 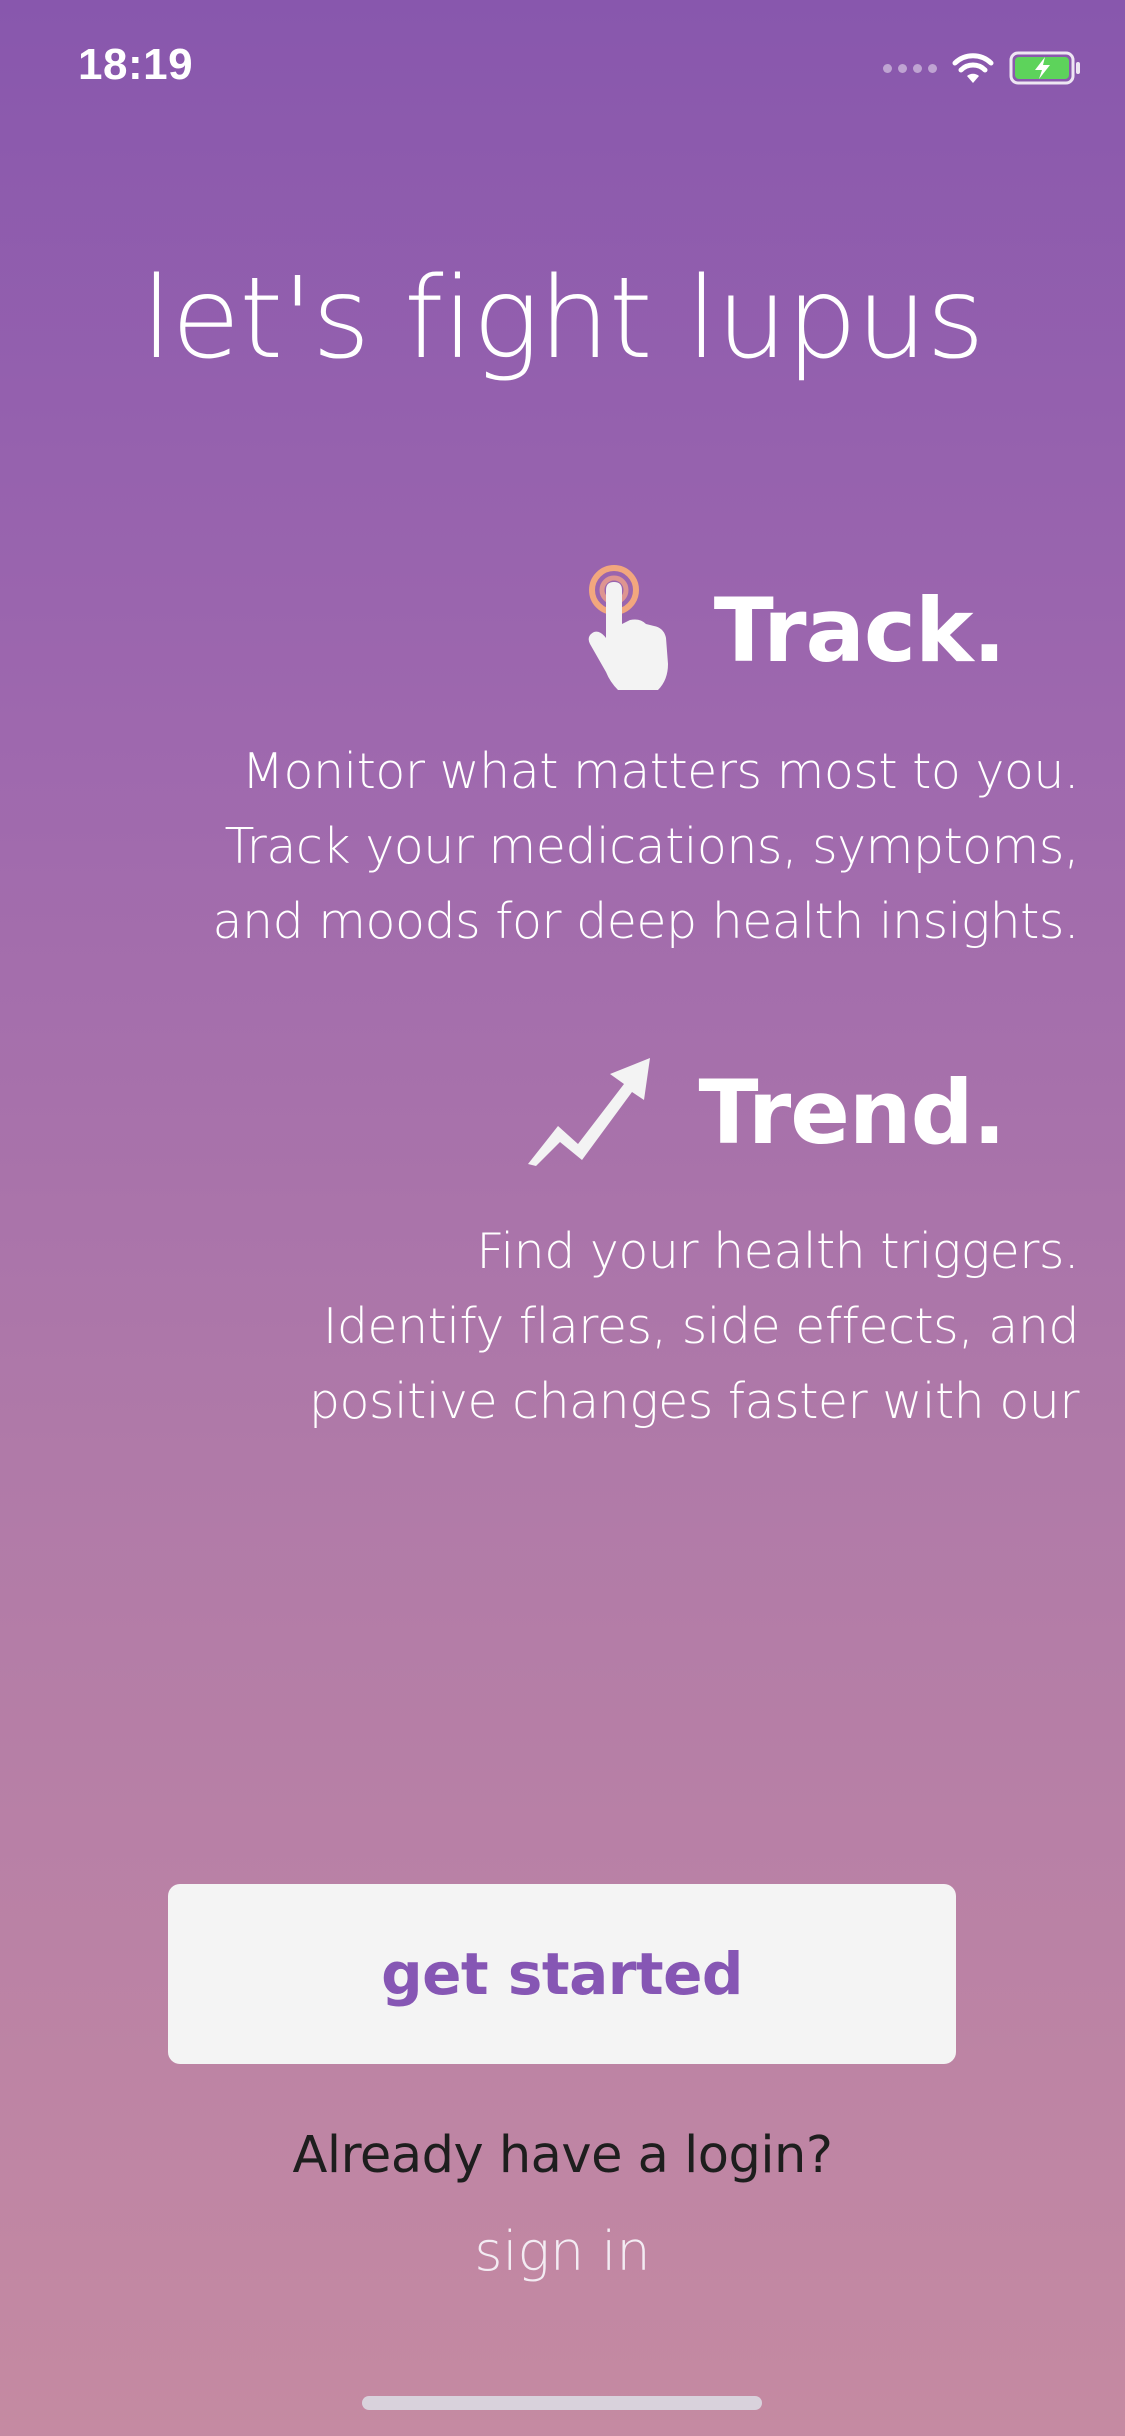 I want to click on track-description-line: Monitor what matters most to you., so click(x=660, y=771).